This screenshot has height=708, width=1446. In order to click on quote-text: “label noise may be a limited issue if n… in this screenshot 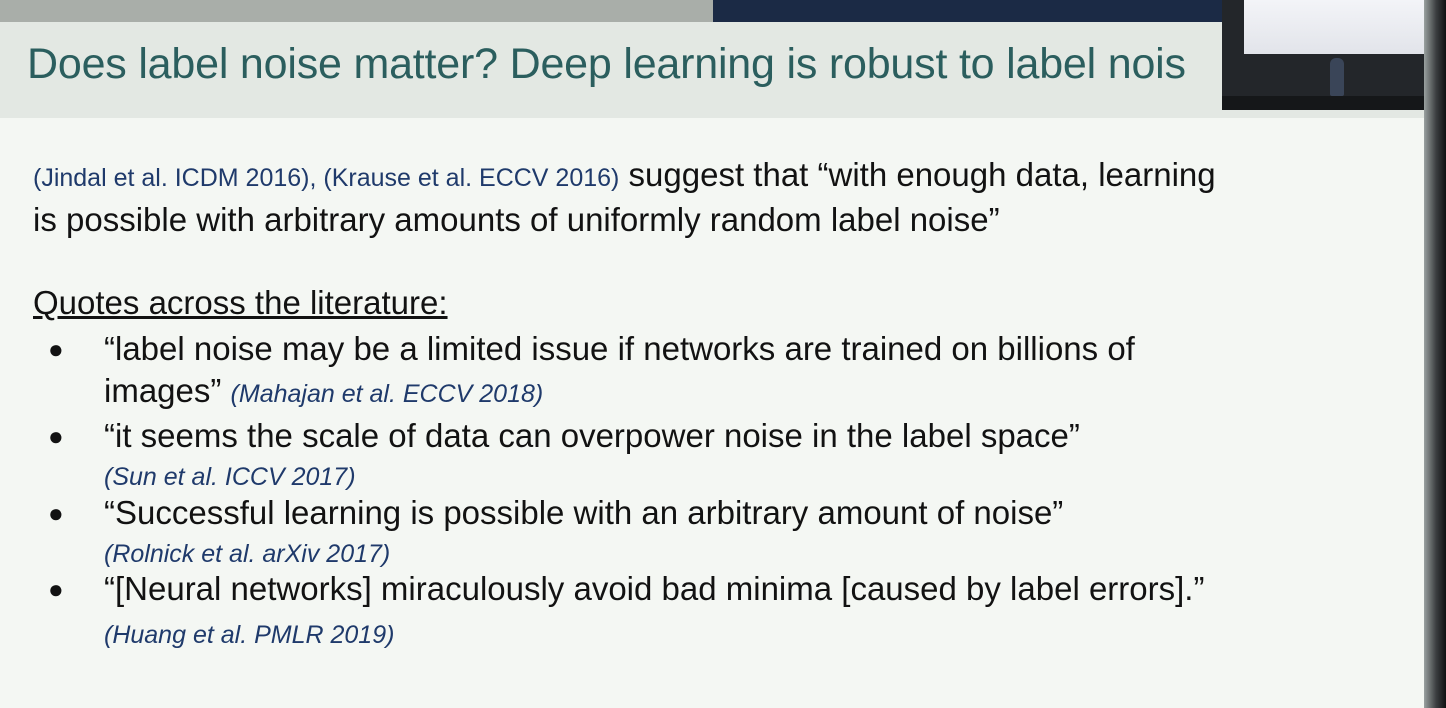, I will do `click(714, 371)`.